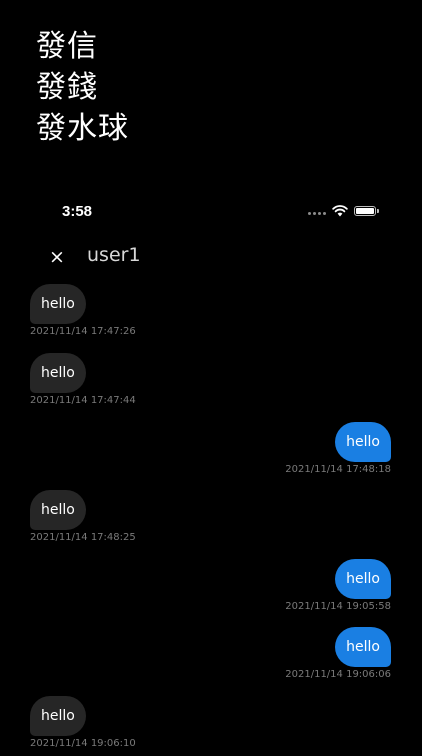 This screenshot has height=756, width=422. Describe the element at coordinates (338, 674) in the screenshot. I see `message-timestamp: 2021/11/14 19:06:06` at that location.